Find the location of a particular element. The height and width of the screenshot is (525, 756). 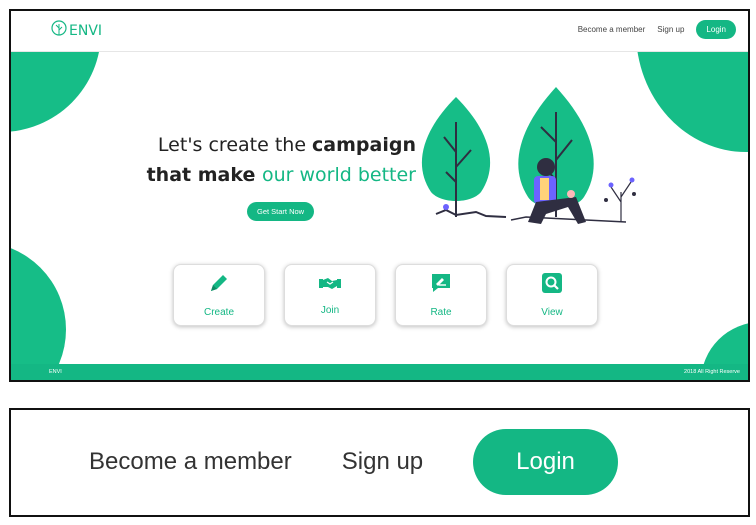

handshake-icon is located at coordinates (330, 285).